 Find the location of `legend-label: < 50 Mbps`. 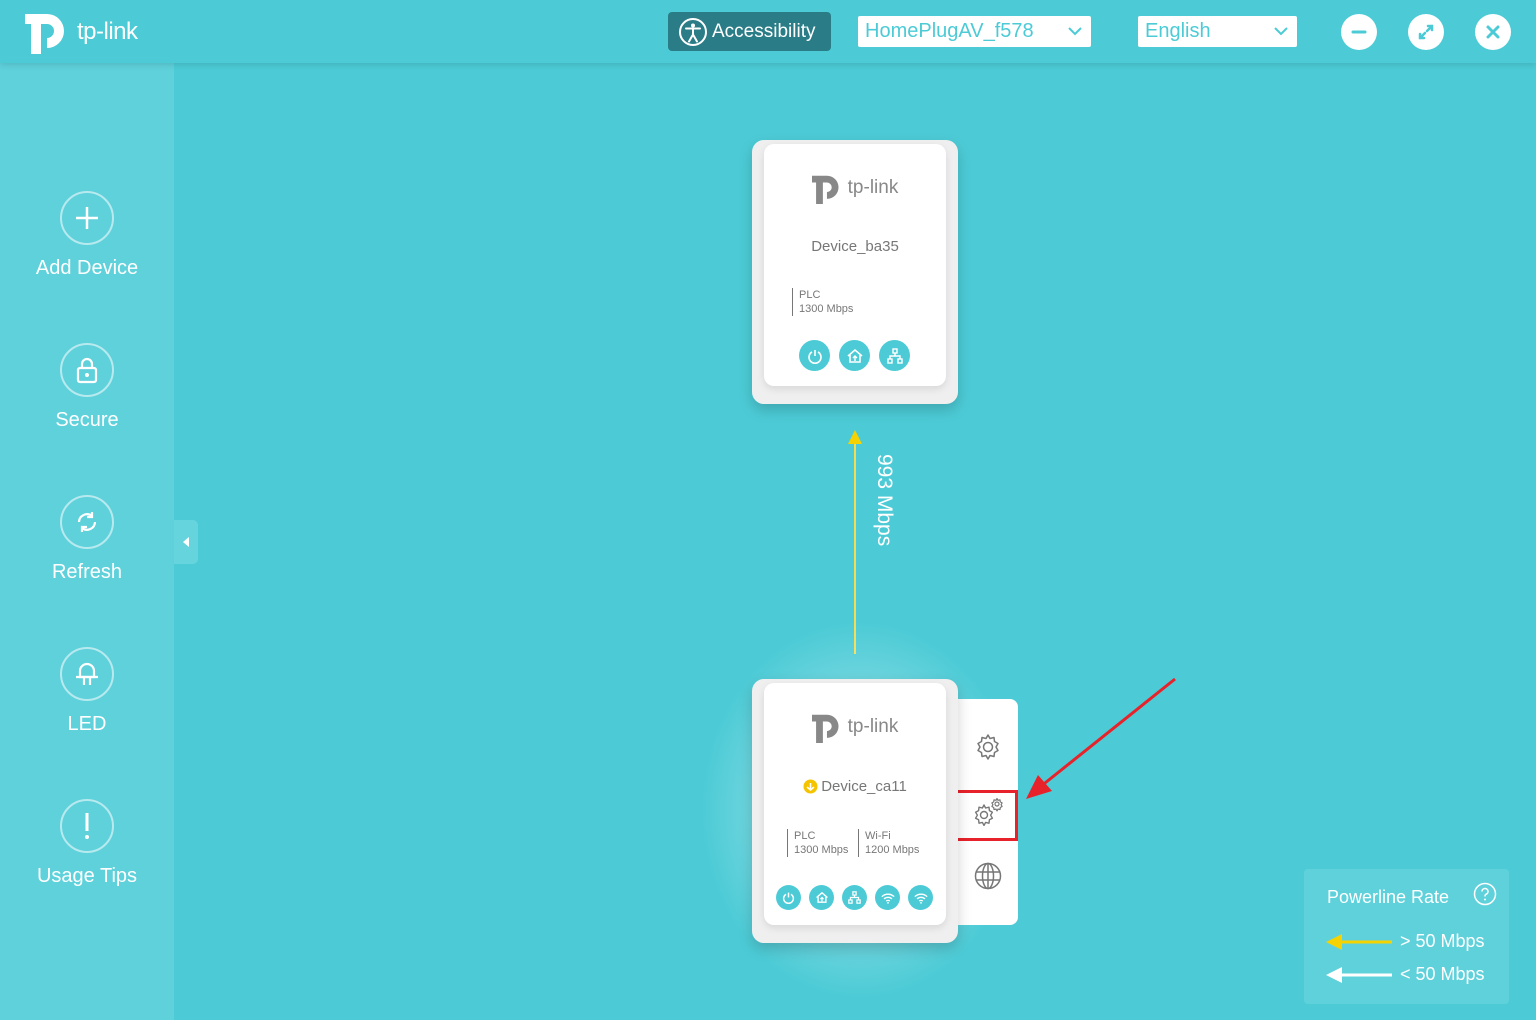

legend-label: < 50 Mbps is located at coordinates (1442, 974).